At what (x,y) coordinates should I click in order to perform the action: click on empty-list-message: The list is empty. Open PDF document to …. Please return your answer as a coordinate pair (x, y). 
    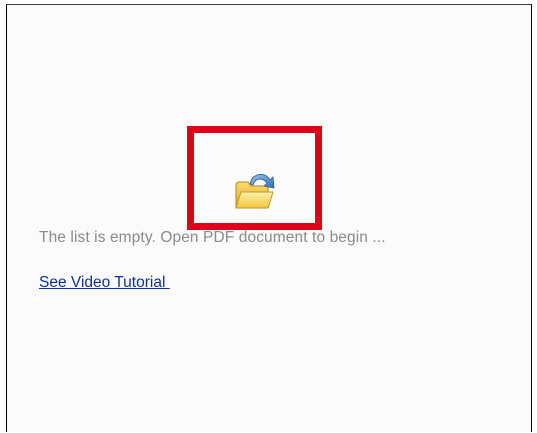
    Looking at the image, I should click on (212, 237).